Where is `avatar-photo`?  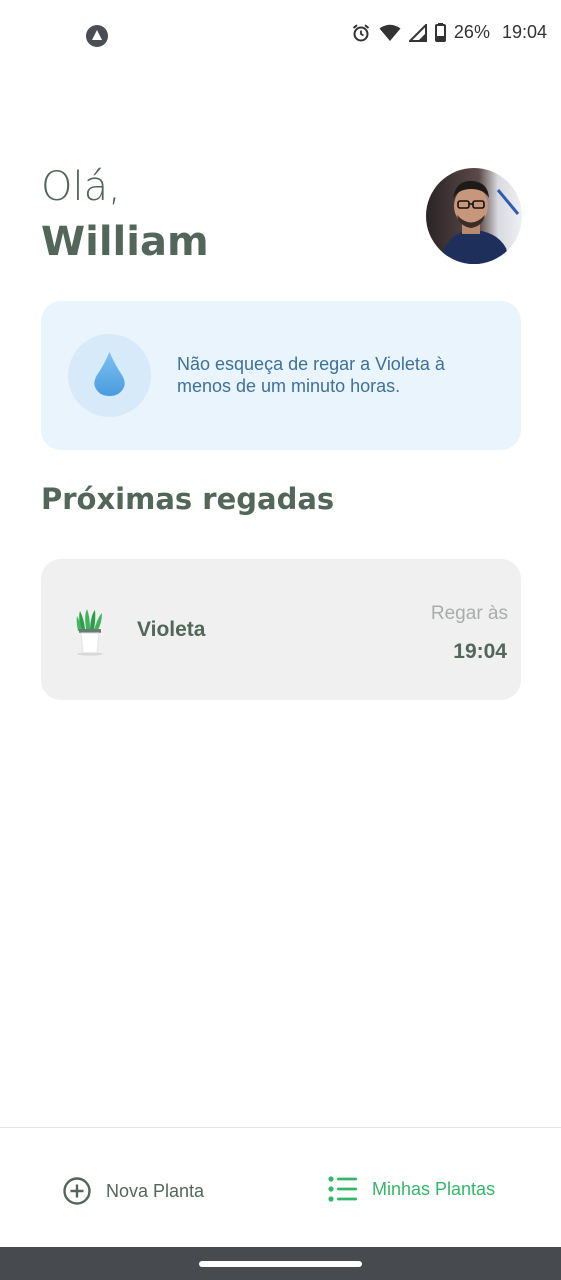
avatar-photo is located at coordinates (474, 216).